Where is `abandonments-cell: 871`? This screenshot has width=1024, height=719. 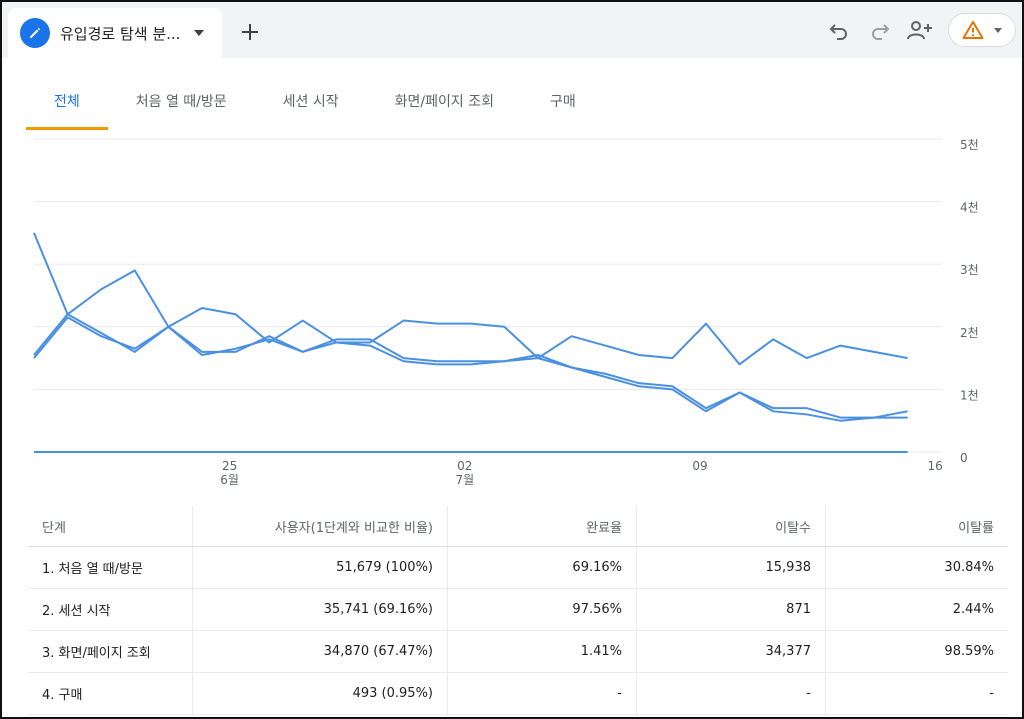 abandonments-cell: 871 is located at coordinates (731, 609).